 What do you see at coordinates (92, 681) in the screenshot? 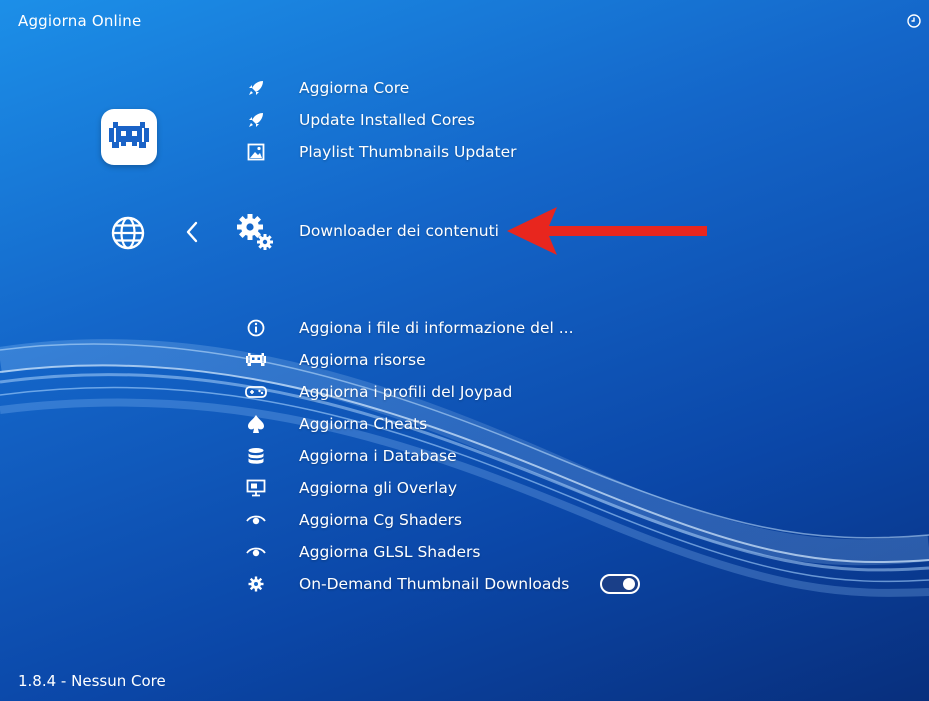
I see `version-status: 1.8.4 - Nessun Core` at bounding box center [92, 681].